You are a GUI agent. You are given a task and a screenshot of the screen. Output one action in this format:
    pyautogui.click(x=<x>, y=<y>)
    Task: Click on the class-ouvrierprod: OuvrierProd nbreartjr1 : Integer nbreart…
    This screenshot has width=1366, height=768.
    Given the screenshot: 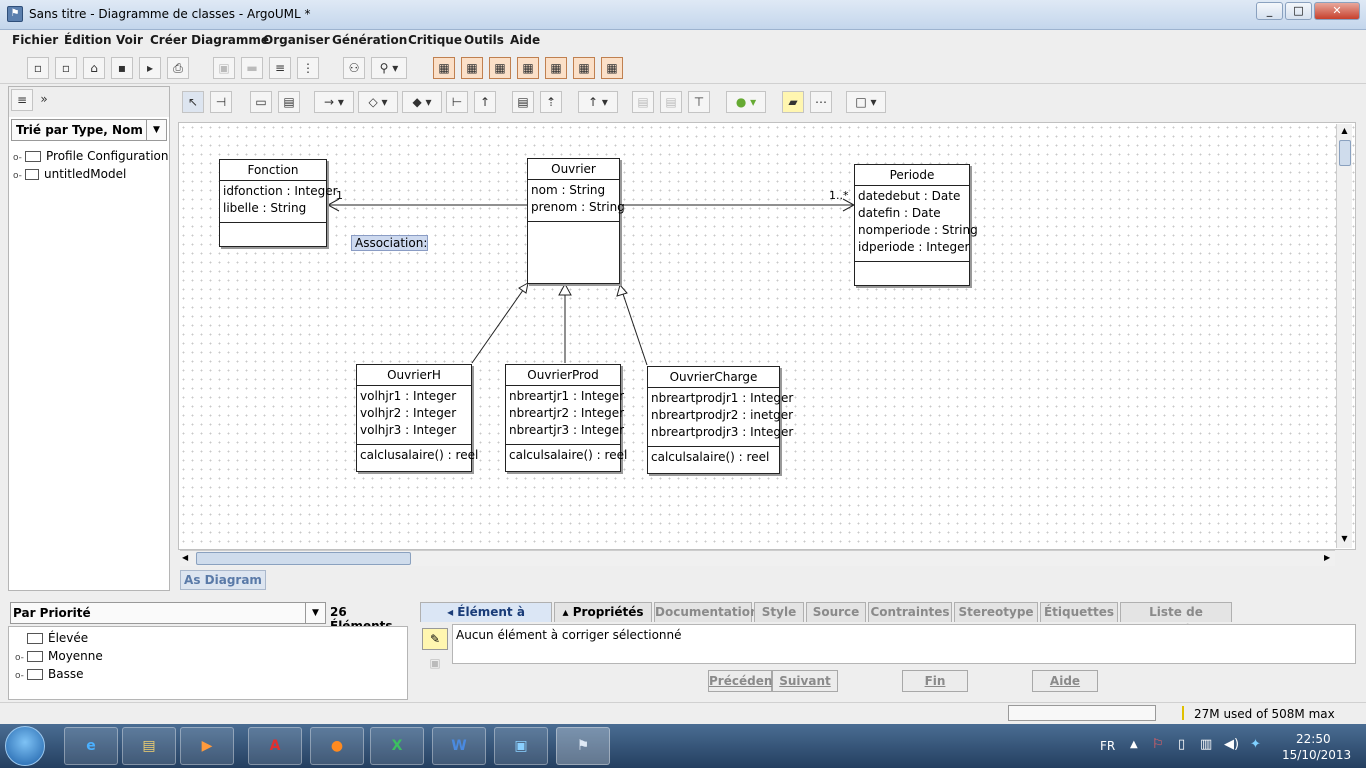 What is the action you would take?
    pyautogui.click(x=566, y=418)
    